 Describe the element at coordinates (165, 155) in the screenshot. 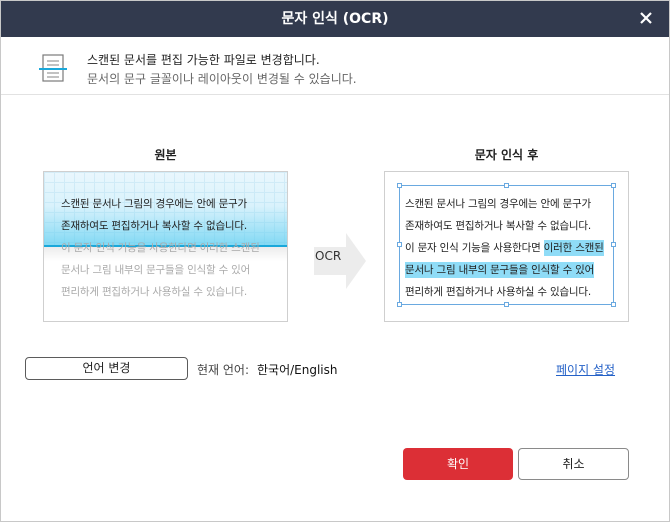

I see `original-title: 원본` at that location.